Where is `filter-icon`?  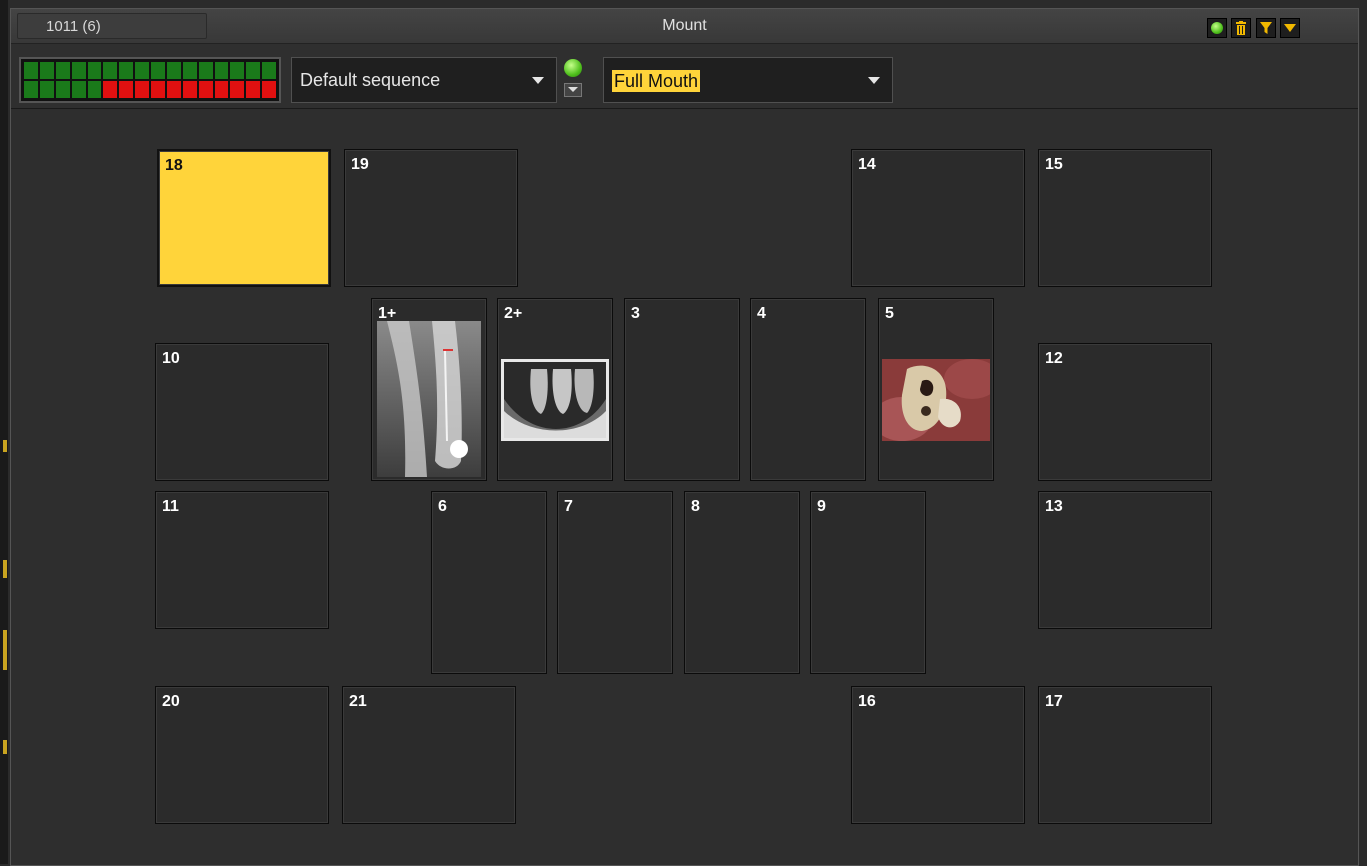 filter-icon is located at coordinates (1266, 28).